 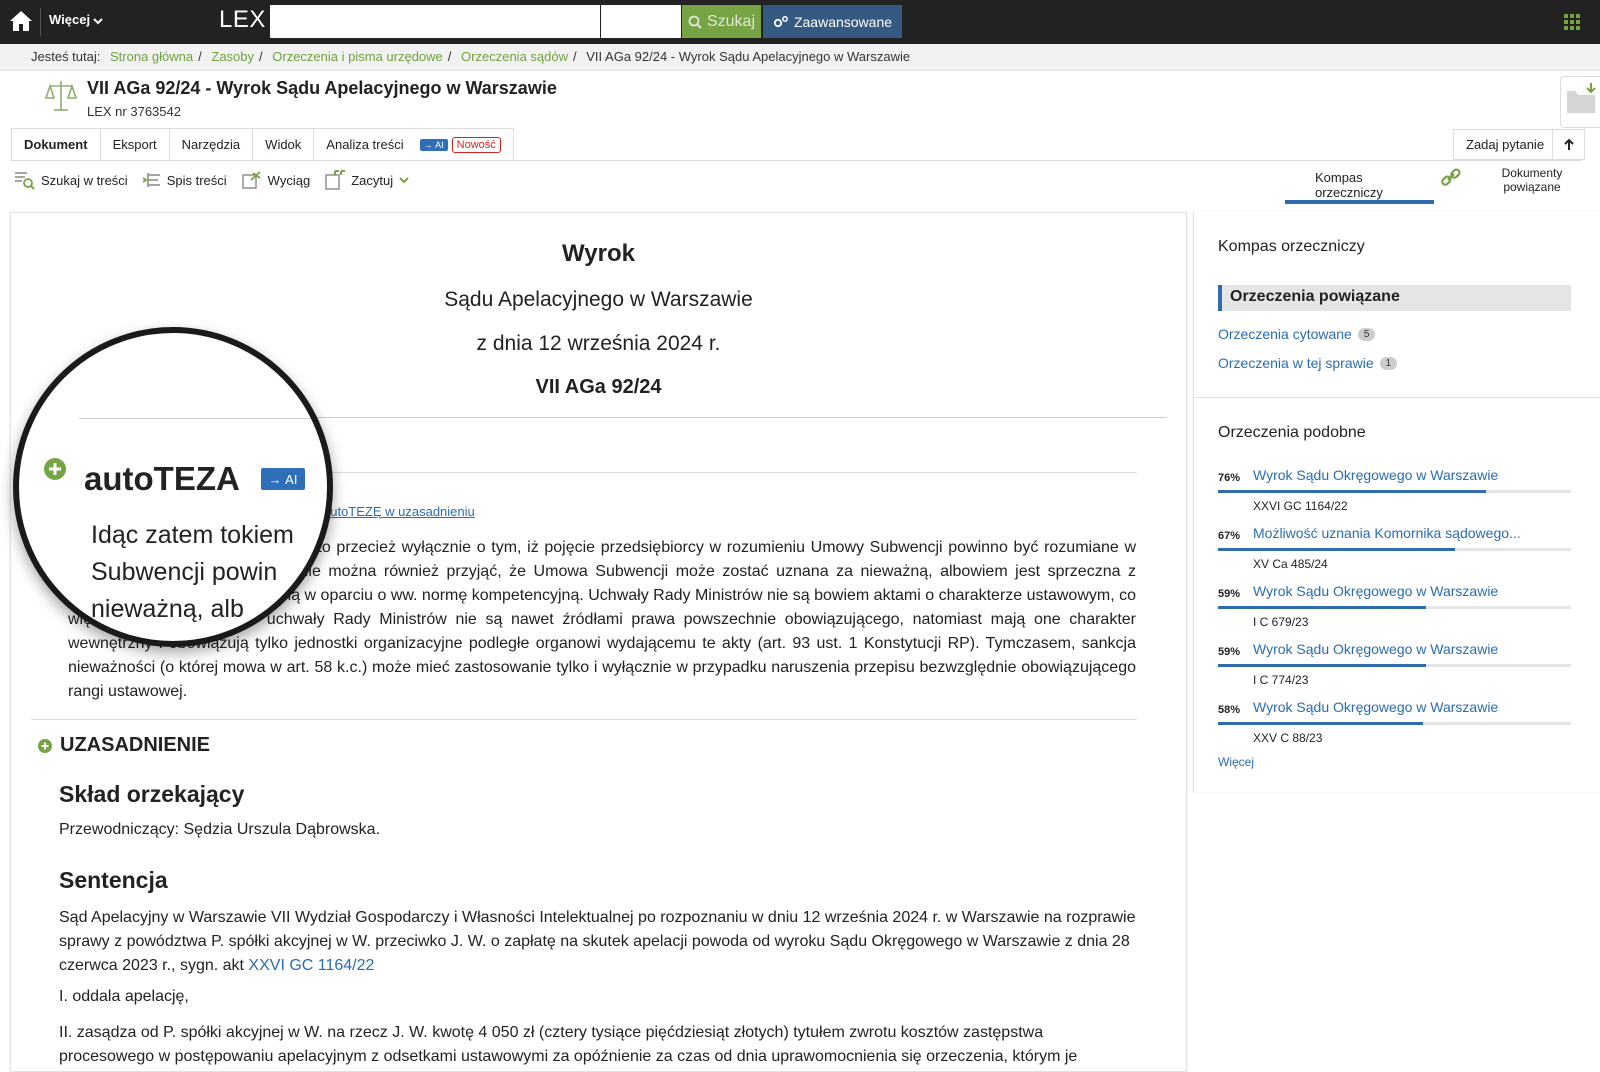 I want to click on search-text-icon, so click(x=25, y=181).